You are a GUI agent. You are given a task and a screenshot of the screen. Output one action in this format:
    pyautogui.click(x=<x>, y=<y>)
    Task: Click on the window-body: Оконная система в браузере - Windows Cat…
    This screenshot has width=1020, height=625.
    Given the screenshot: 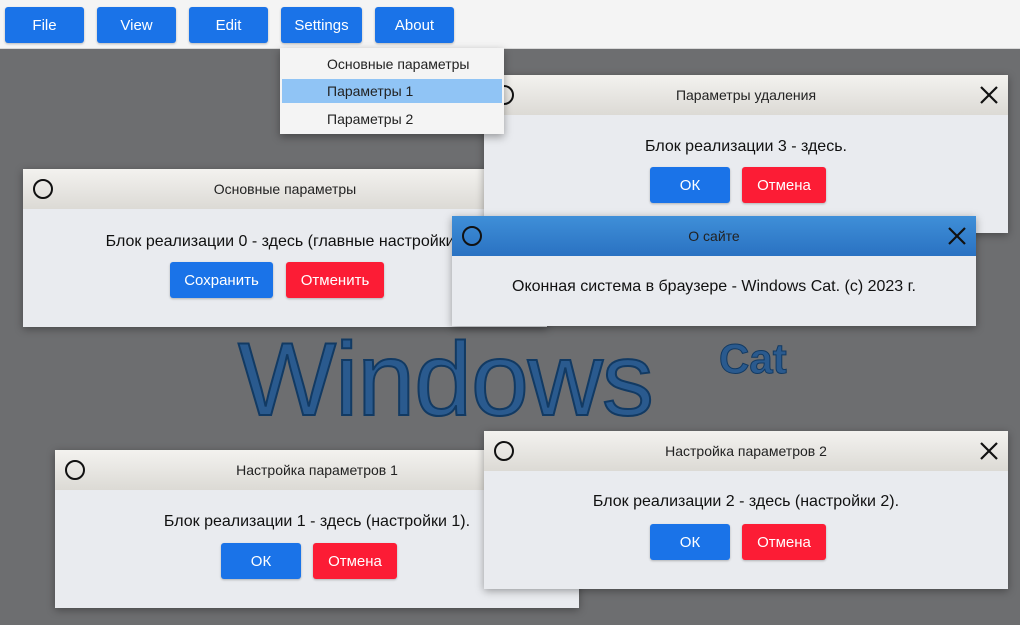 What is the action you would take?
    pyautogui.click(x=714, y=291)
    